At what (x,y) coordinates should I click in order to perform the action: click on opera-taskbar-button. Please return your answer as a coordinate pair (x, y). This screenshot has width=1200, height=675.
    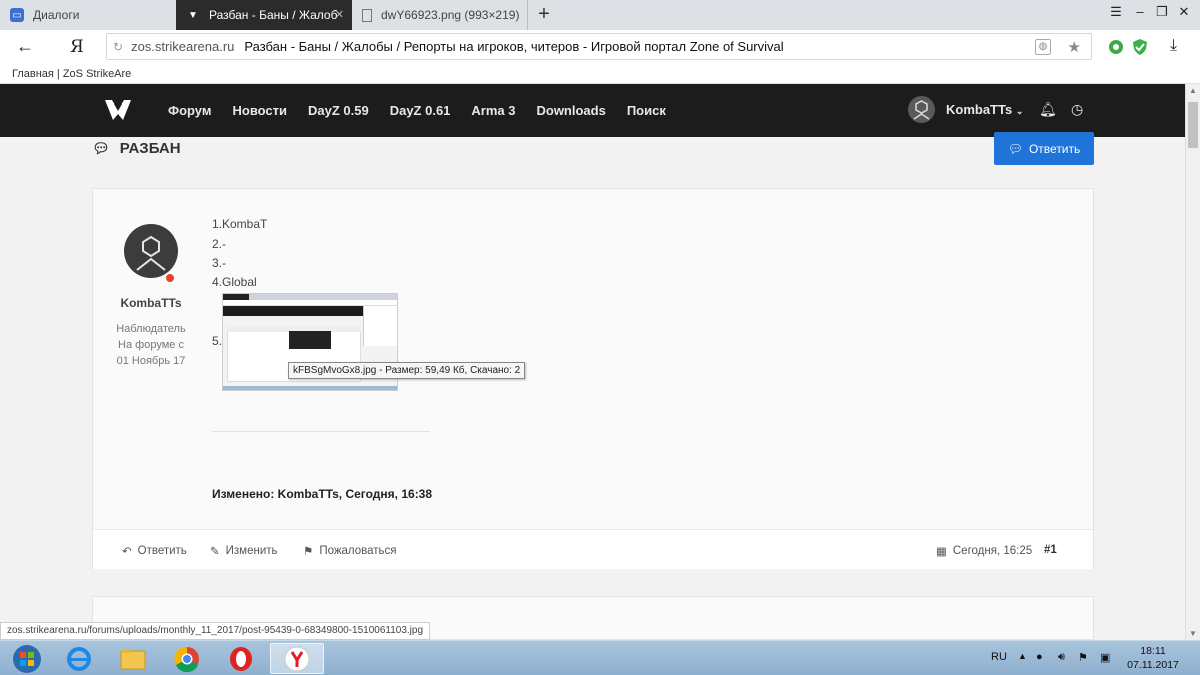
    Looking at the image, I should click on (241, 658).